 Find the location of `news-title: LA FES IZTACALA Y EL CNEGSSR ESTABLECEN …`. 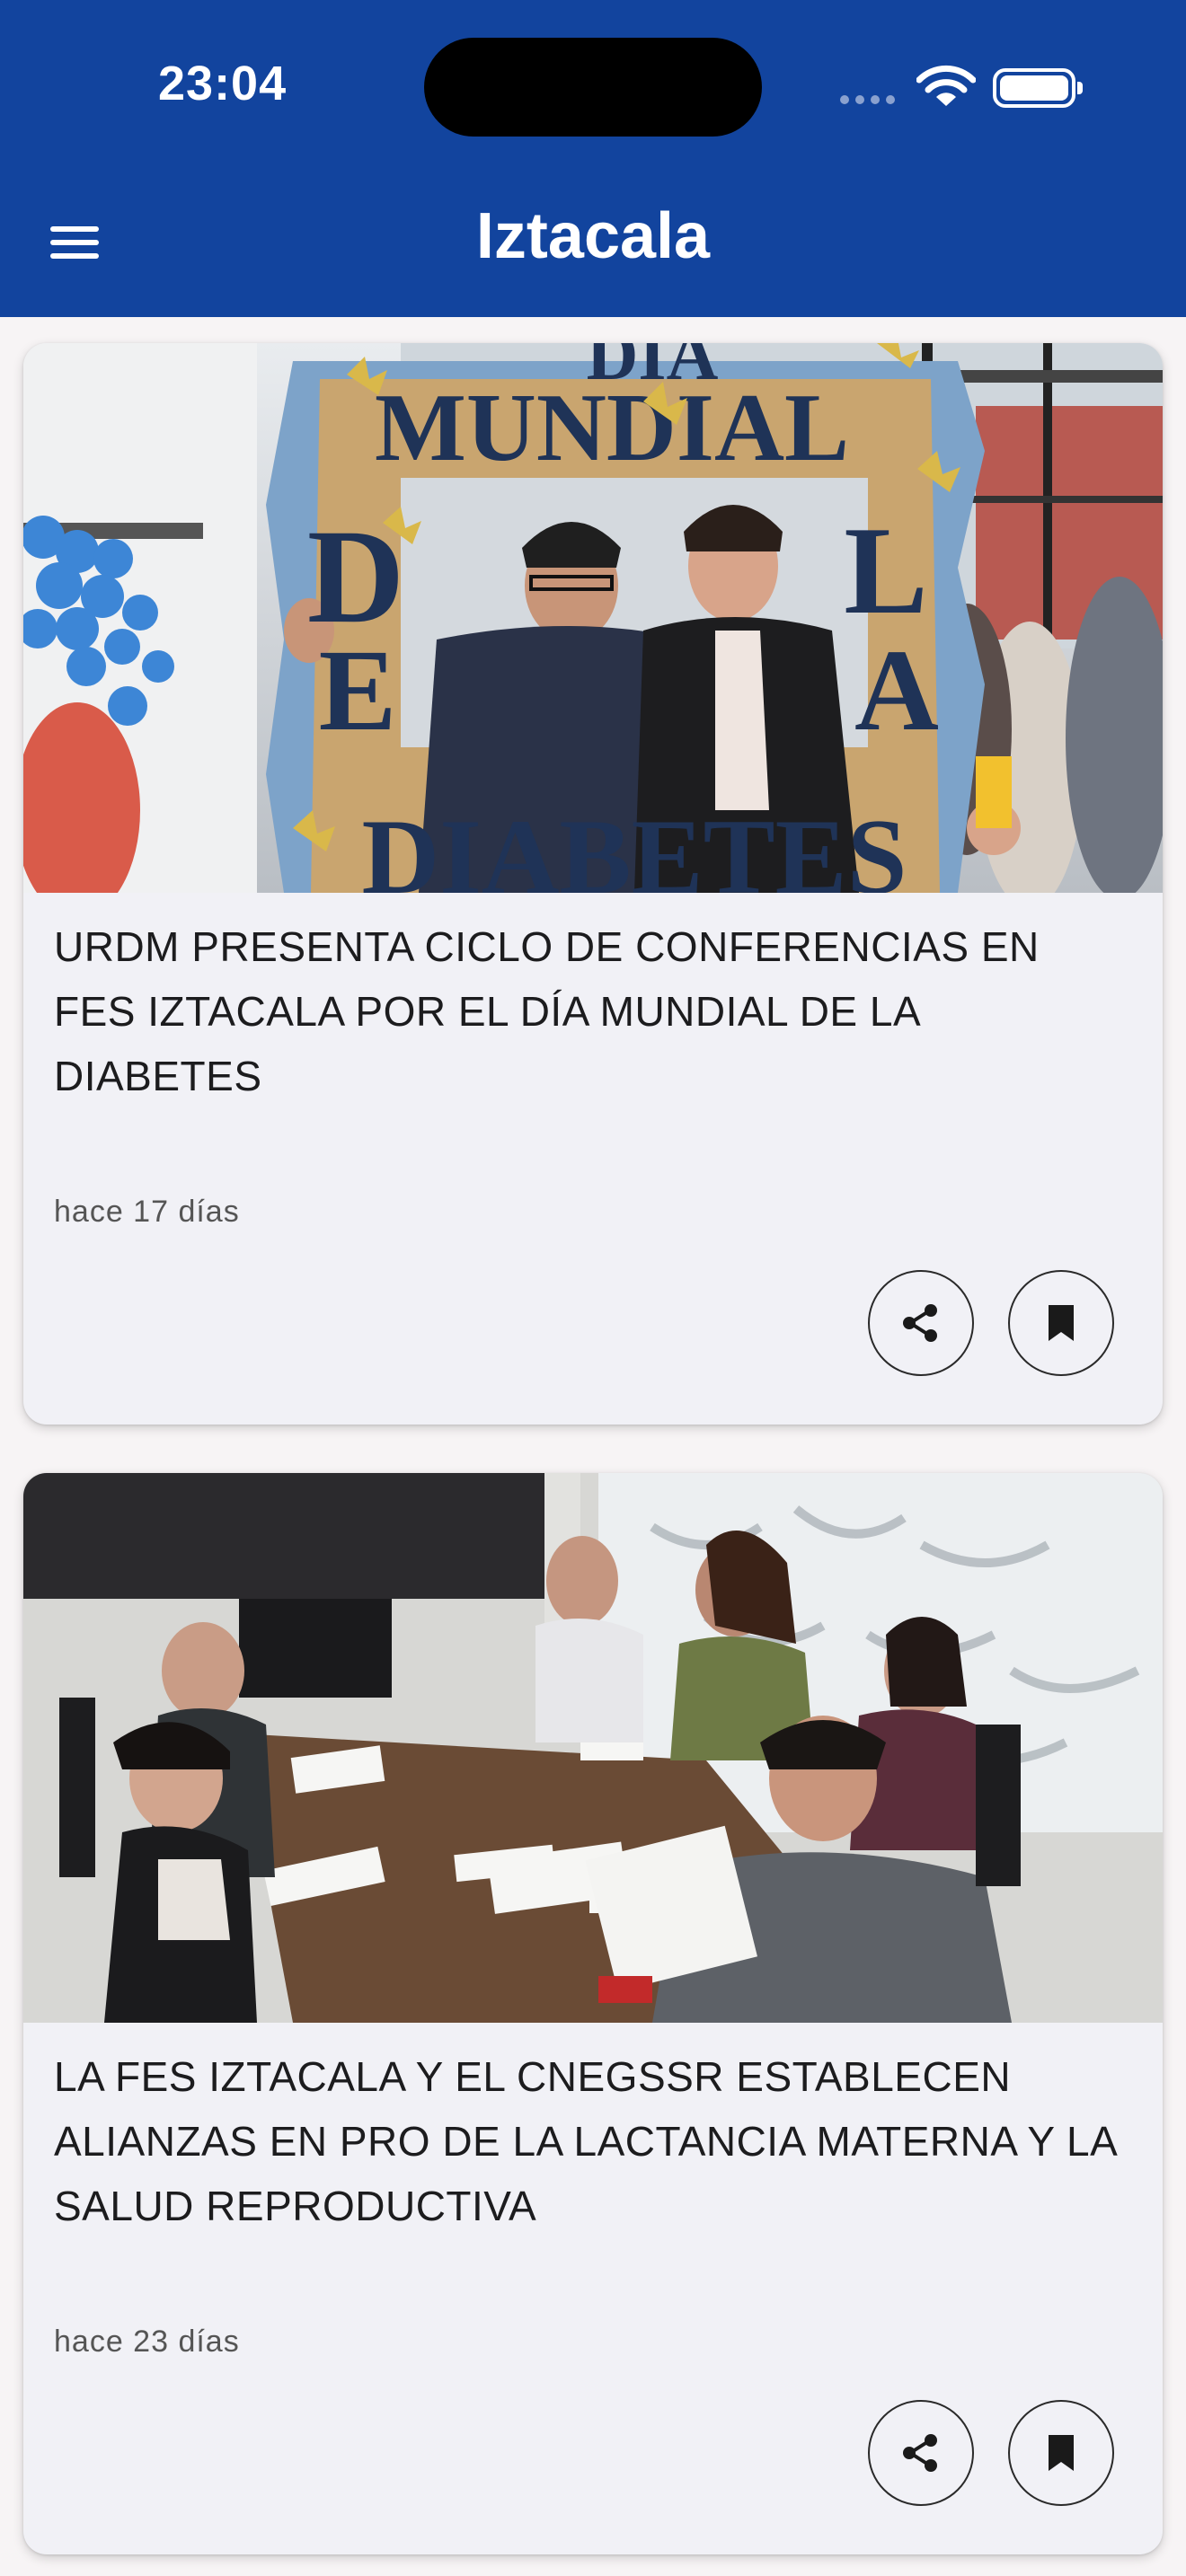

news-title: LA FES IZTACALA Y EL CNEGSSR ESTABLECEN … is located at coordinates (593, 2141).